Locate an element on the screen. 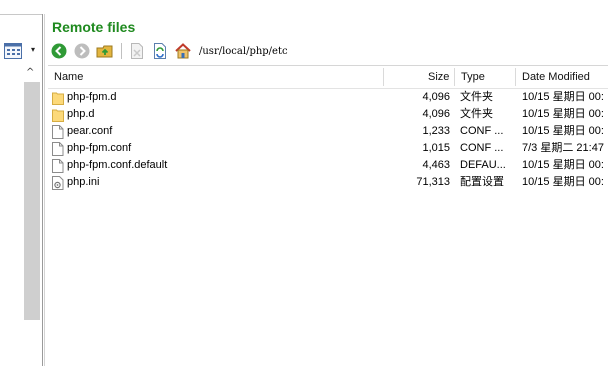 Image resolution: width=608 pixels, height=367 pixels. file-name: php-fpm.d is located at coordinates (92, 97).